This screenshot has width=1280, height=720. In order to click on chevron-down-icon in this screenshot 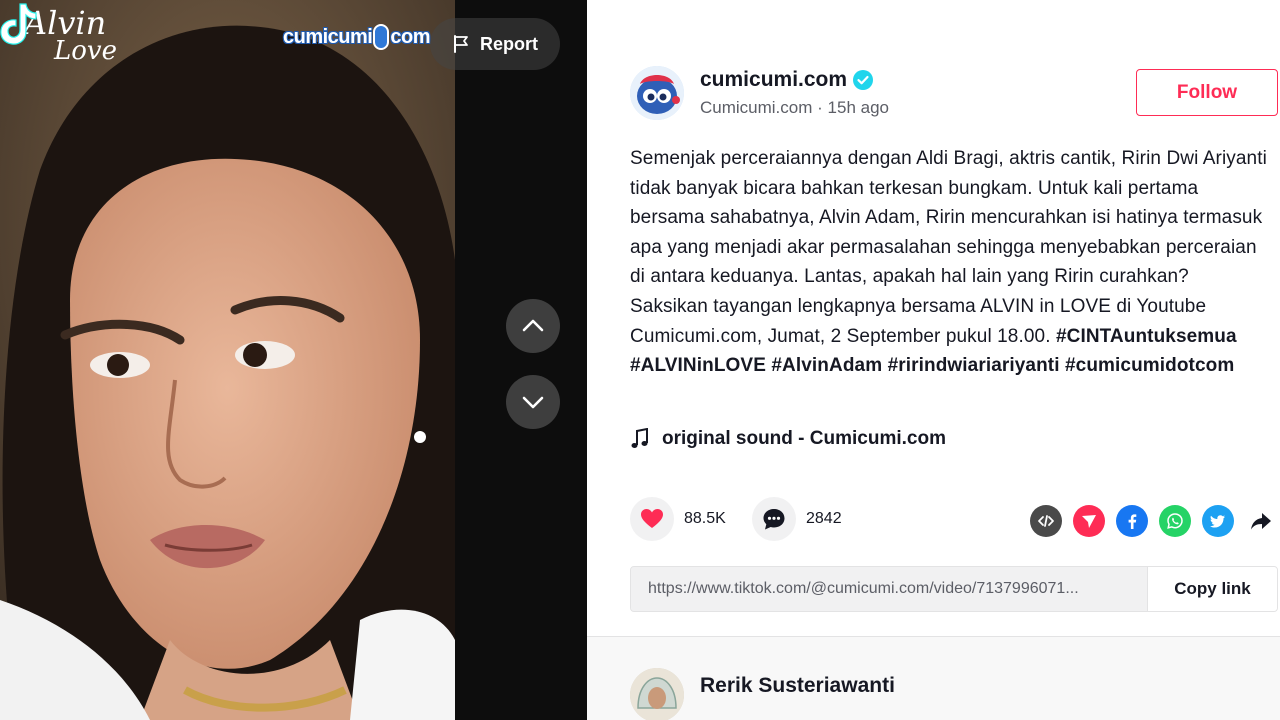, I will do `click(533, 402)`.